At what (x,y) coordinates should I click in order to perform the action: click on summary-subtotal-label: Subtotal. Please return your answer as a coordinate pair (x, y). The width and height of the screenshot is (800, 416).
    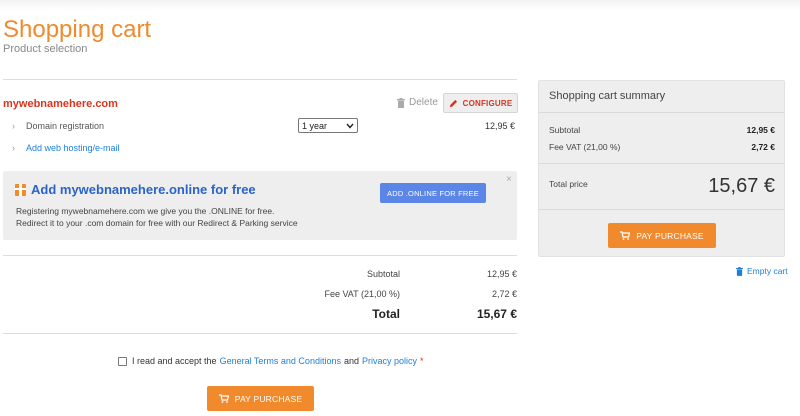
    Looking at the image, I should click on (565, 130).